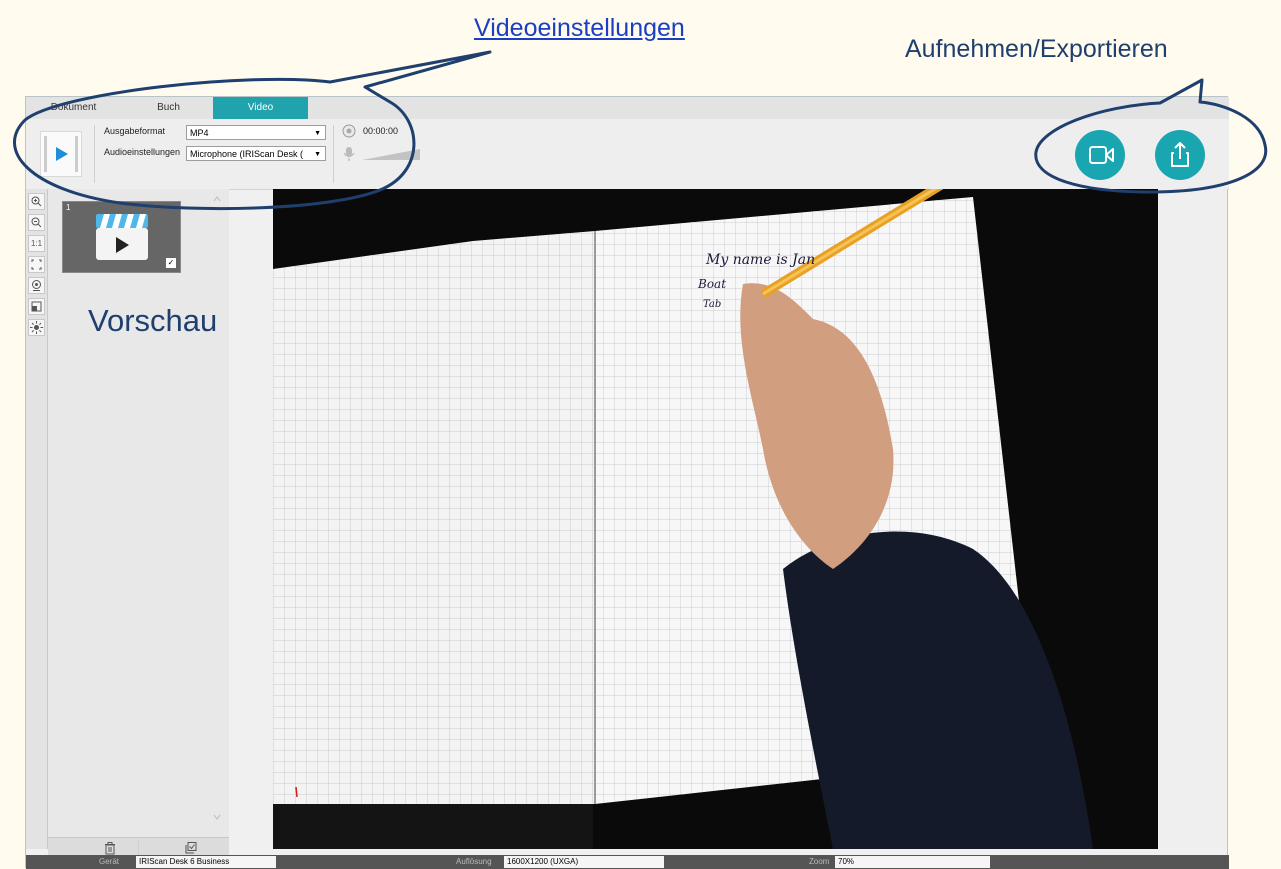  What do you see at coordinates (247, 154) in the screenshot?
I see `audio-settings-value: Microphone (IRIScan Desk (` at bounding box center [247, 154].